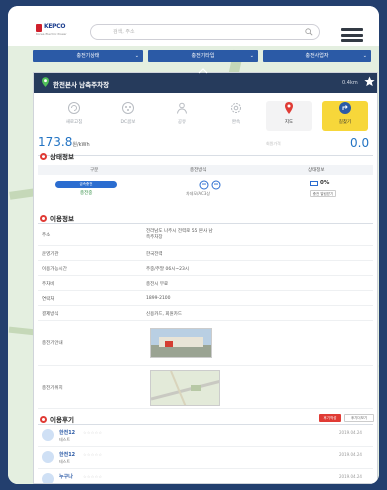 This screenshot has width=387, height=490. Describe the element at coordinates (205, 236) in the screenshot. I see `info-row-address: 주소 전라남도 나주시 전력로 55 본사 남측주차장` at that location.